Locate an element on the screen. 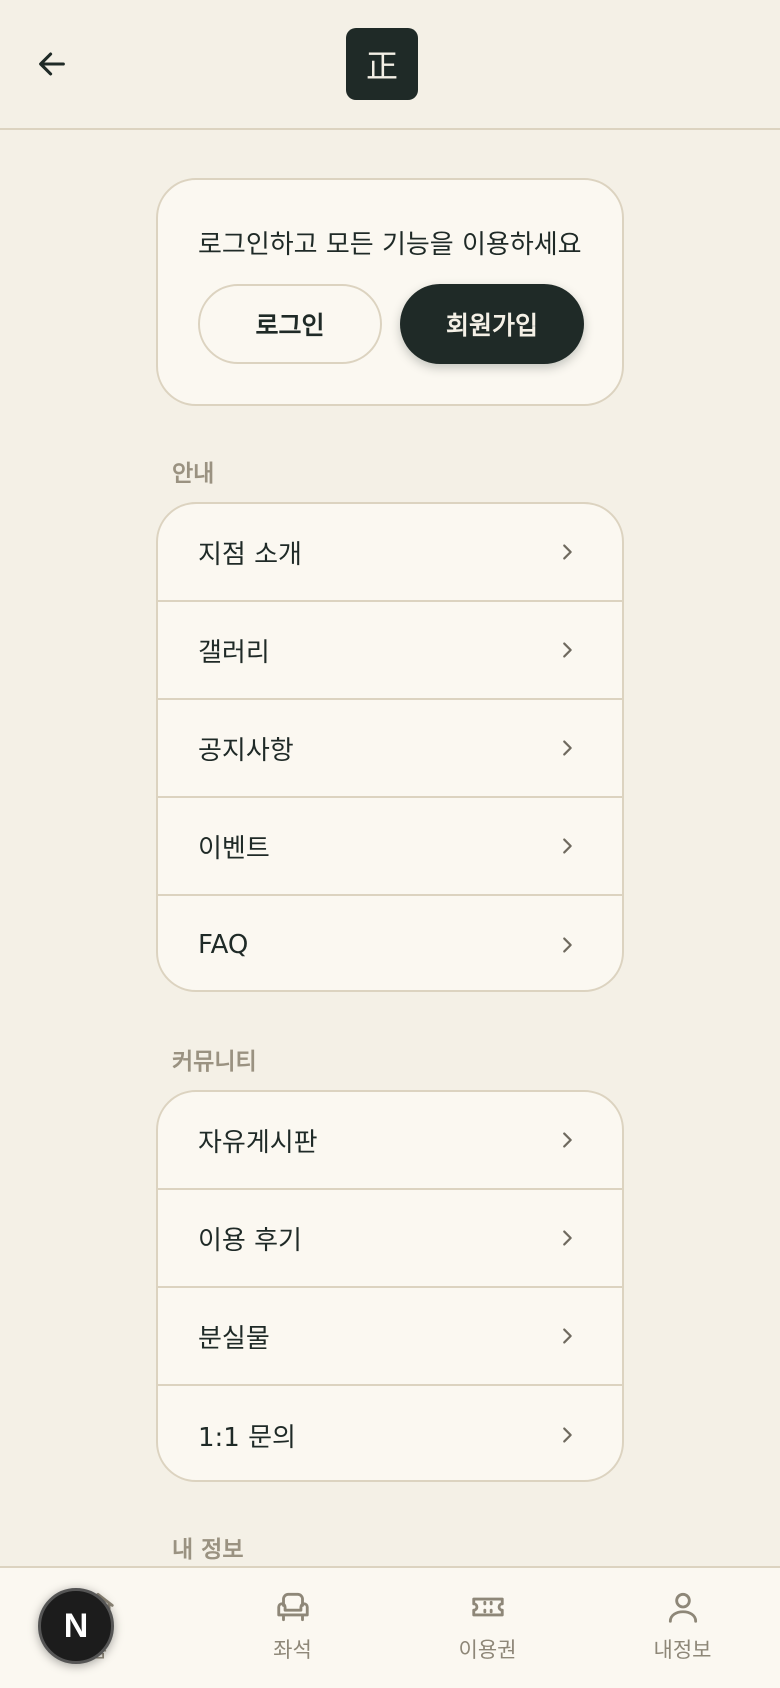 The width and height of the screenshot is (780, 1688). menu-item-label: FAQ is located at coordinates (223, 945).